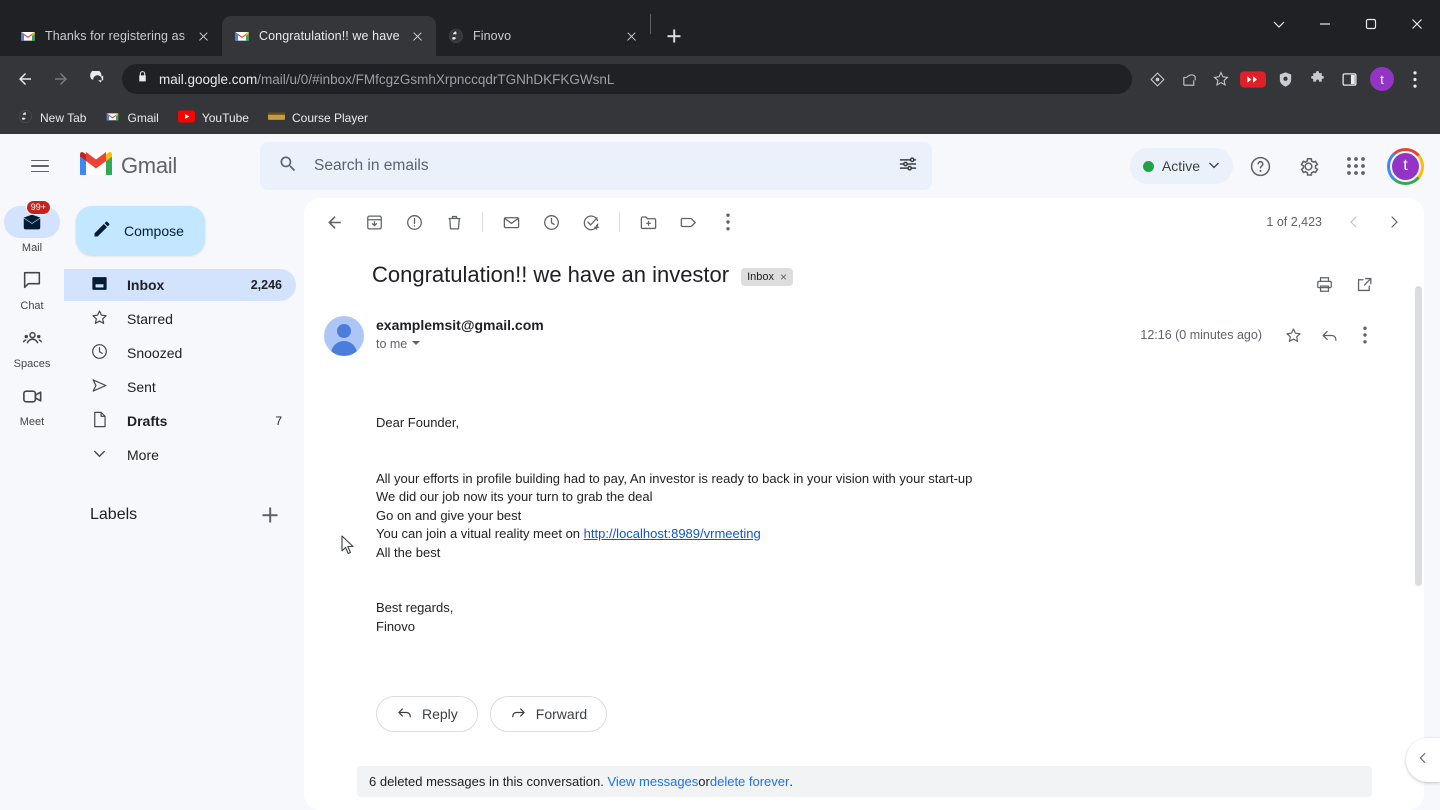 This screenshot has width=1440, height=810. What do you see at coordinates (414, 222) in the screenshot?
I see `report-spam-icon` at bounding box center [414, 222].